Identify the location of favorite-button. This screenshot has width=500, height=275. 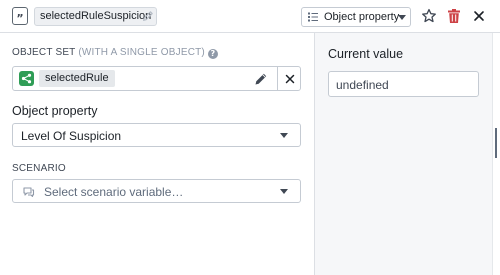
(429, 16).